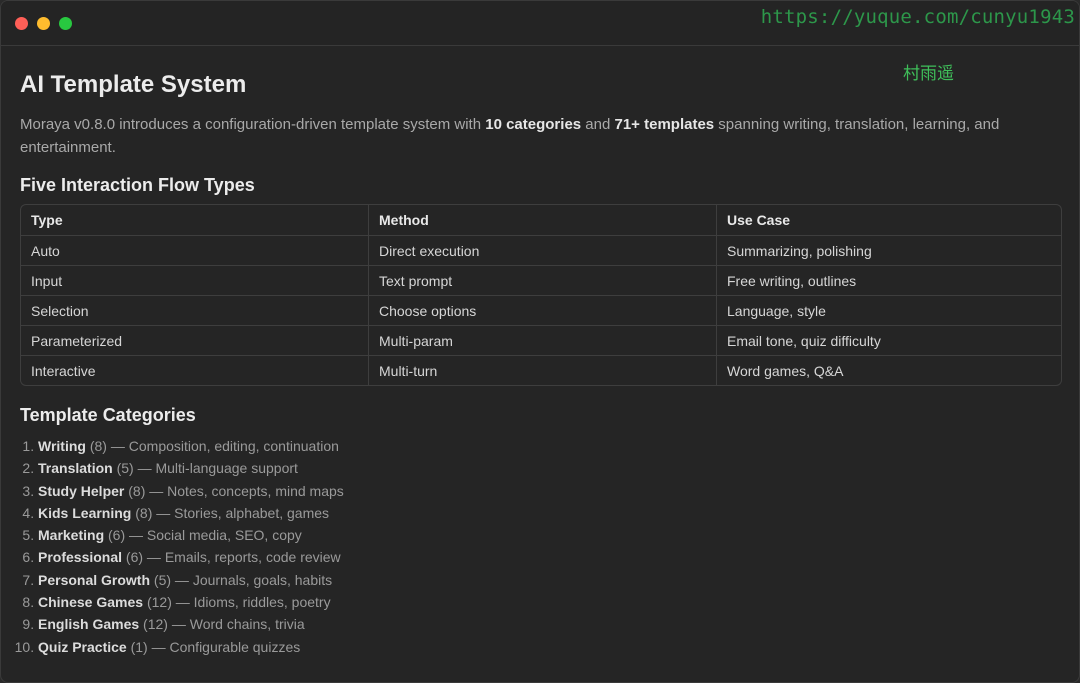 The width and height of the screenshot is (1080, 683). What do you see at coordinates (195, 251) in the screenshot?
I see `cell-type: Auto` at bounding box center [195, 251].